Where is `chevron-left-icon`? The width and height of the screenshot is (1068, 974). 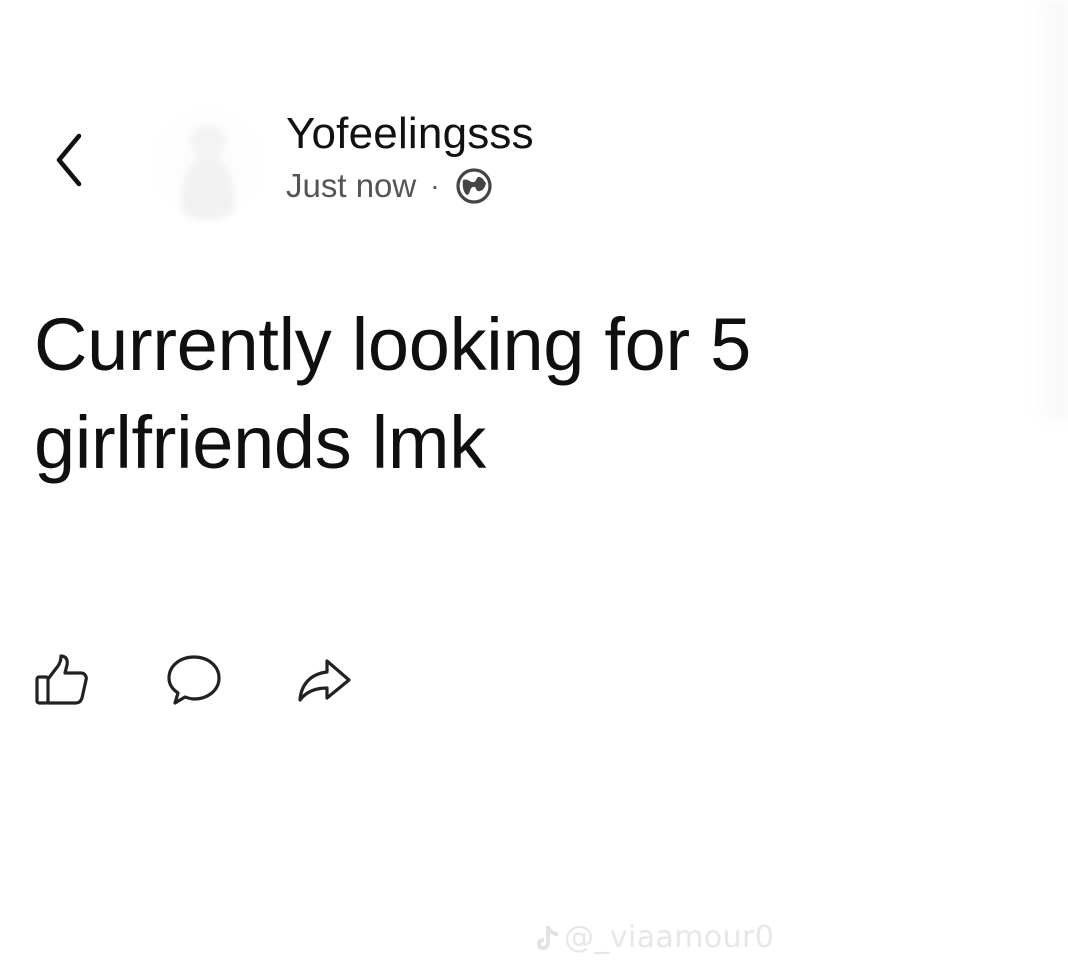 chevron-left-icon is located at coordinates (68, 162).